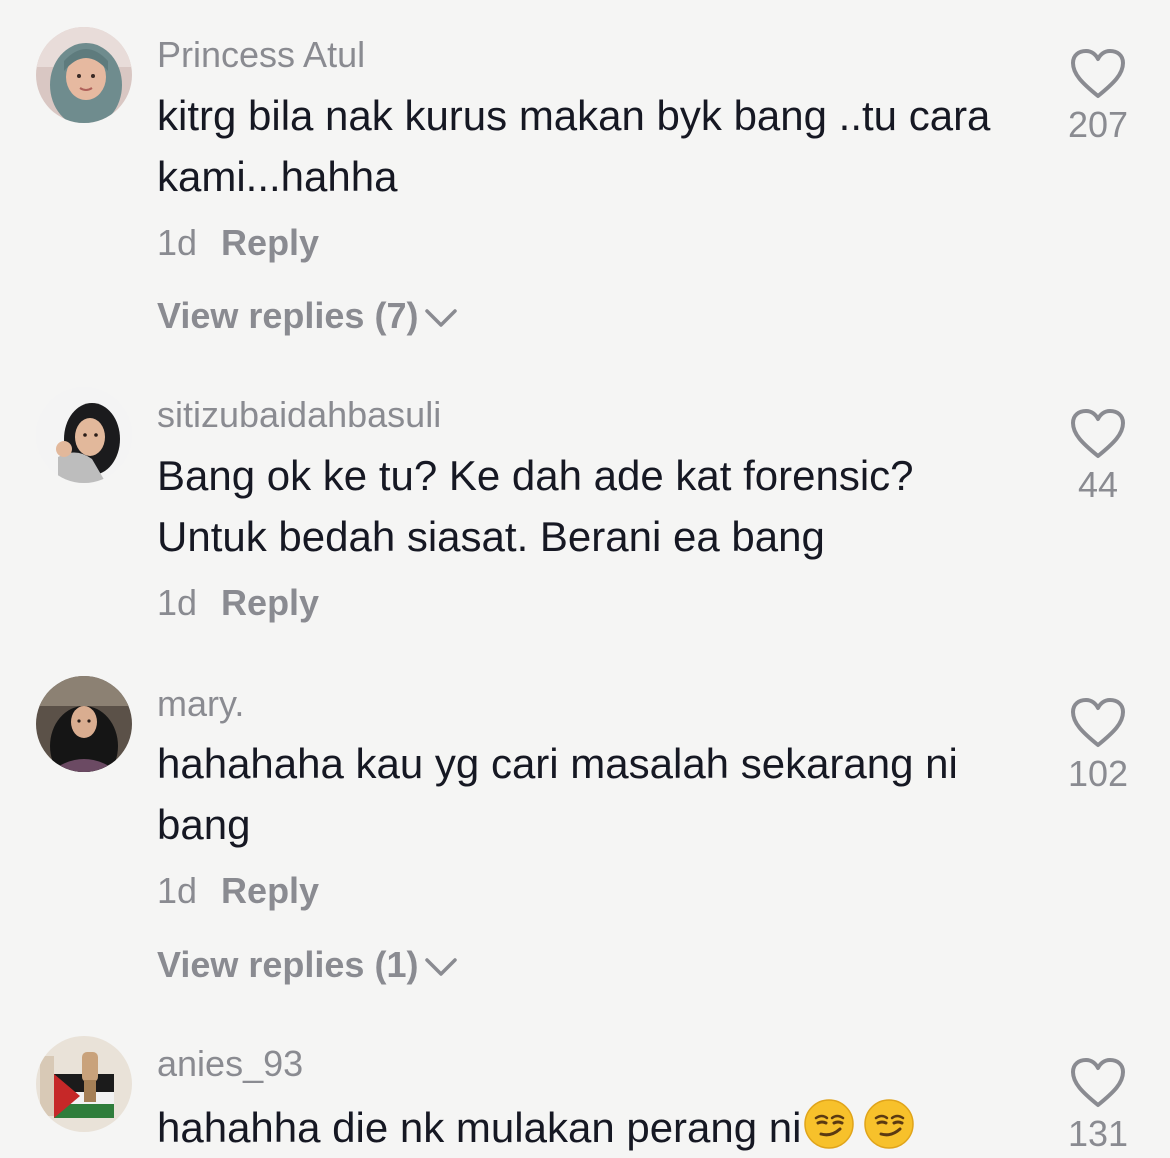 The image size is (1170, 1158). I want to click on comment-username: sitizubaidahbasuli, so click(299, 415).